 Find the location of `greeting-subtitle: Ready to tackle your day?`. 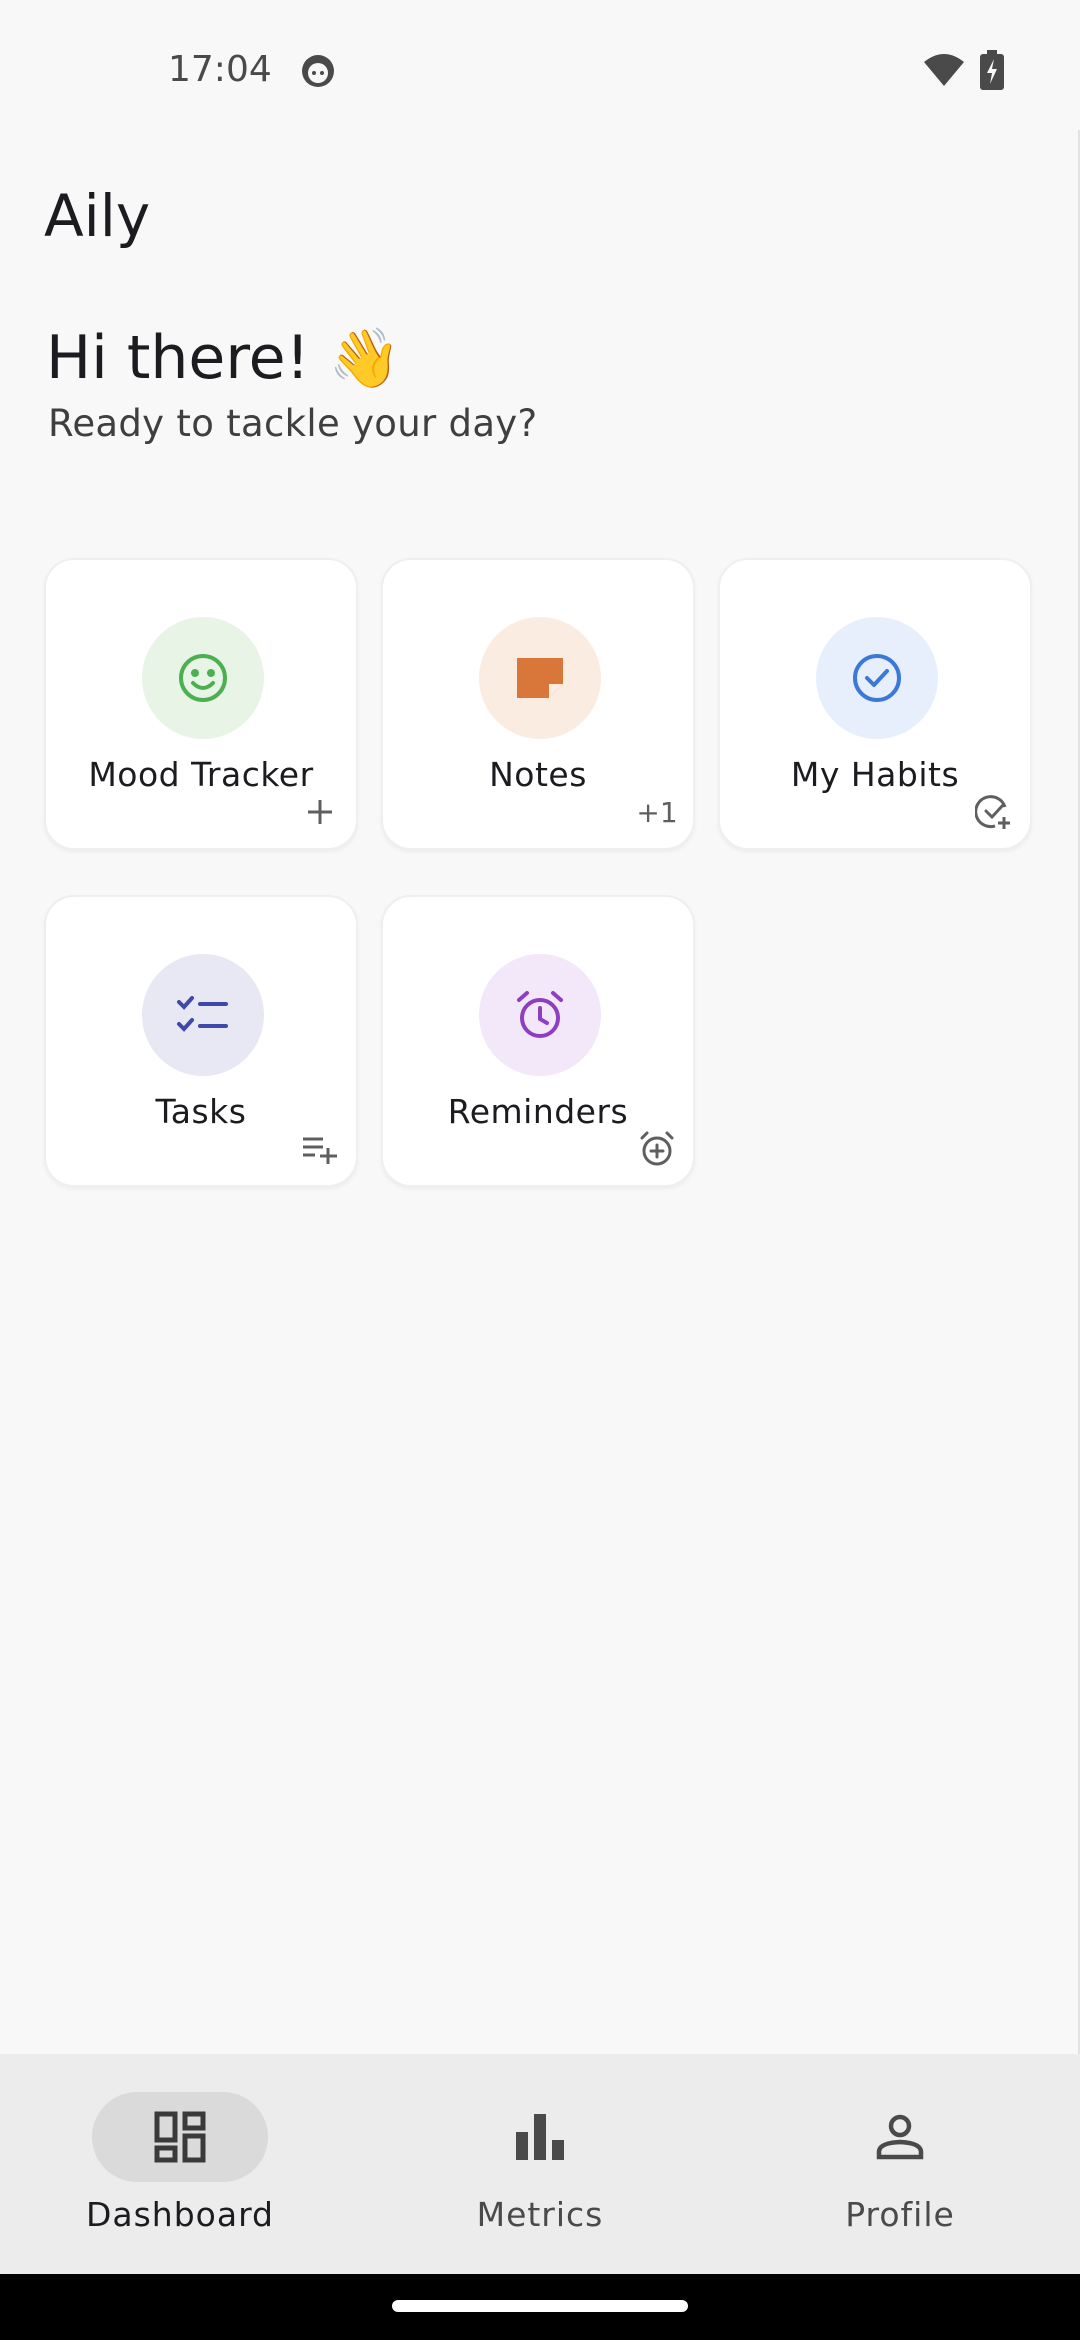

greeting-subtitle: Ready to tackle your day? is located at coordinates (293, 423).